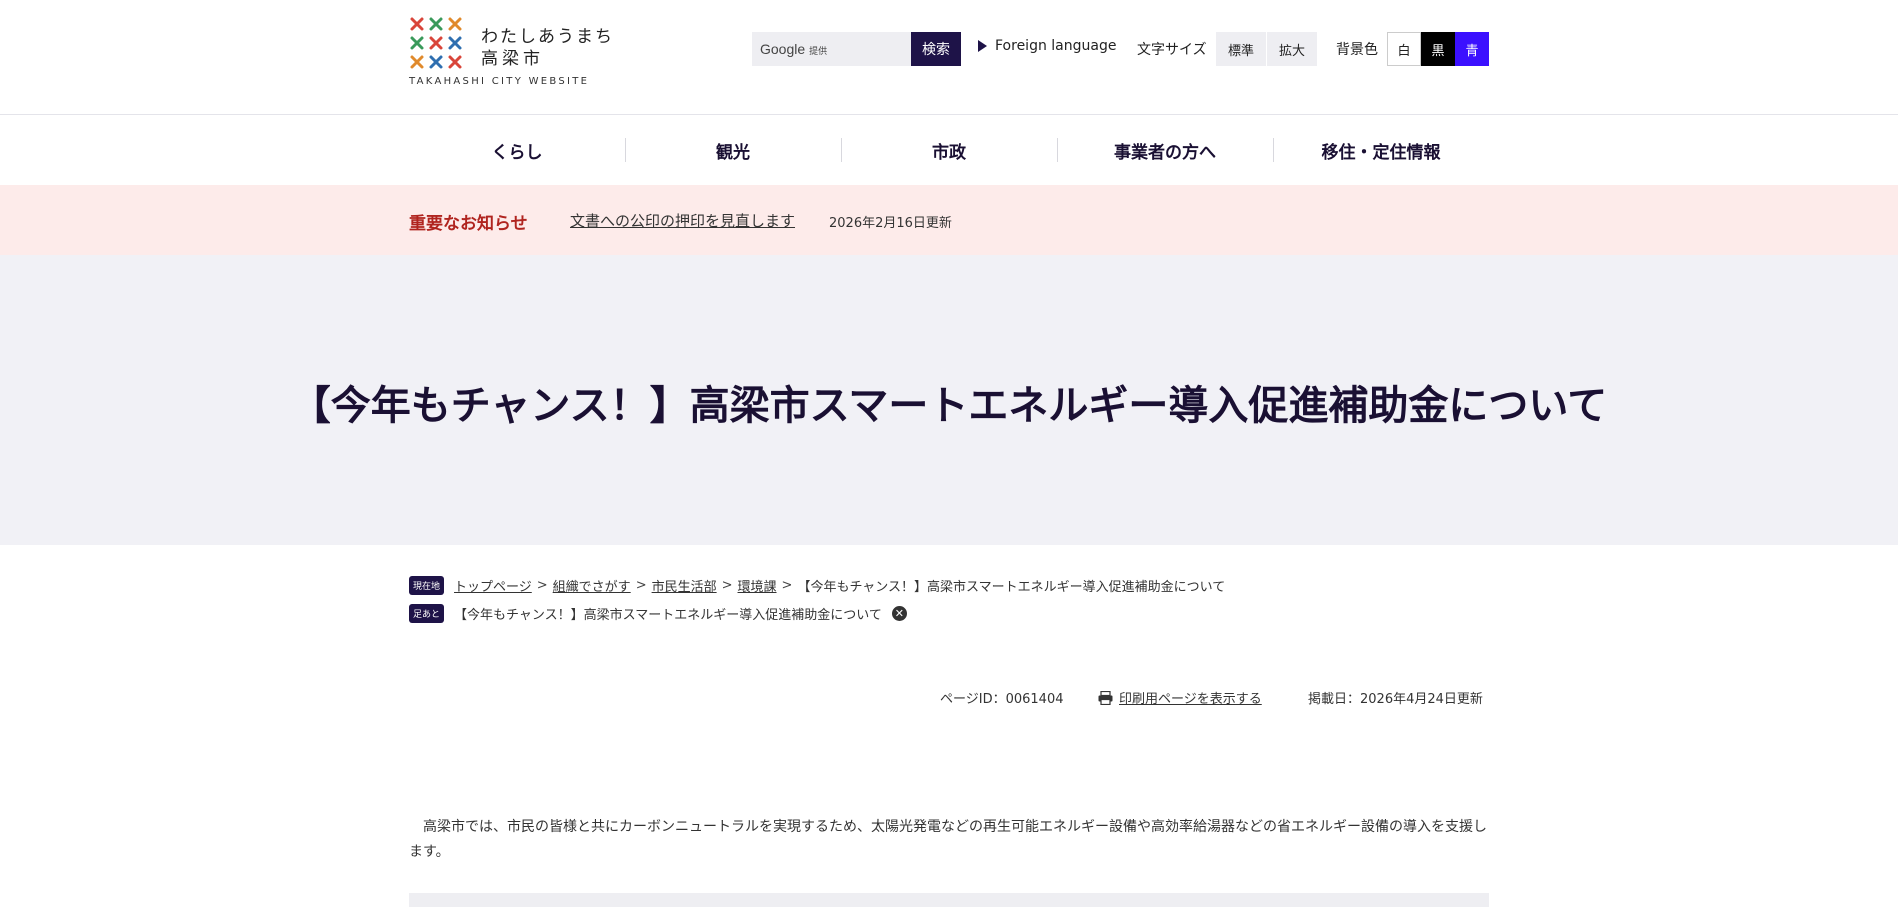 The height and width of the screenshot is (907, 1898). What do you see at coordinates (1165, 150) in the screenshot?
I see `nav-item-business: 事業者の方へ` at bounding box center [1165, 150].